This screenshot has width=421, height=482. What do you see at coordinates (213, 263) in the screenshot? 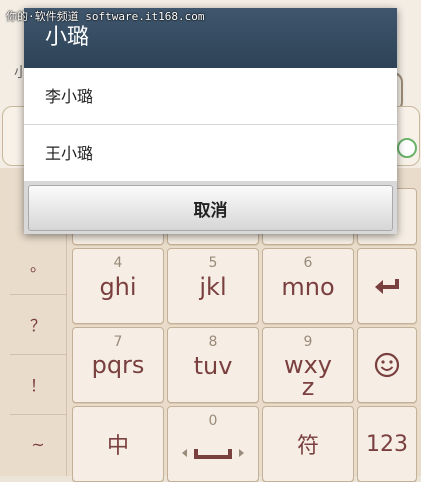
I see `key-number: 5` at bounding box center [213, 263].